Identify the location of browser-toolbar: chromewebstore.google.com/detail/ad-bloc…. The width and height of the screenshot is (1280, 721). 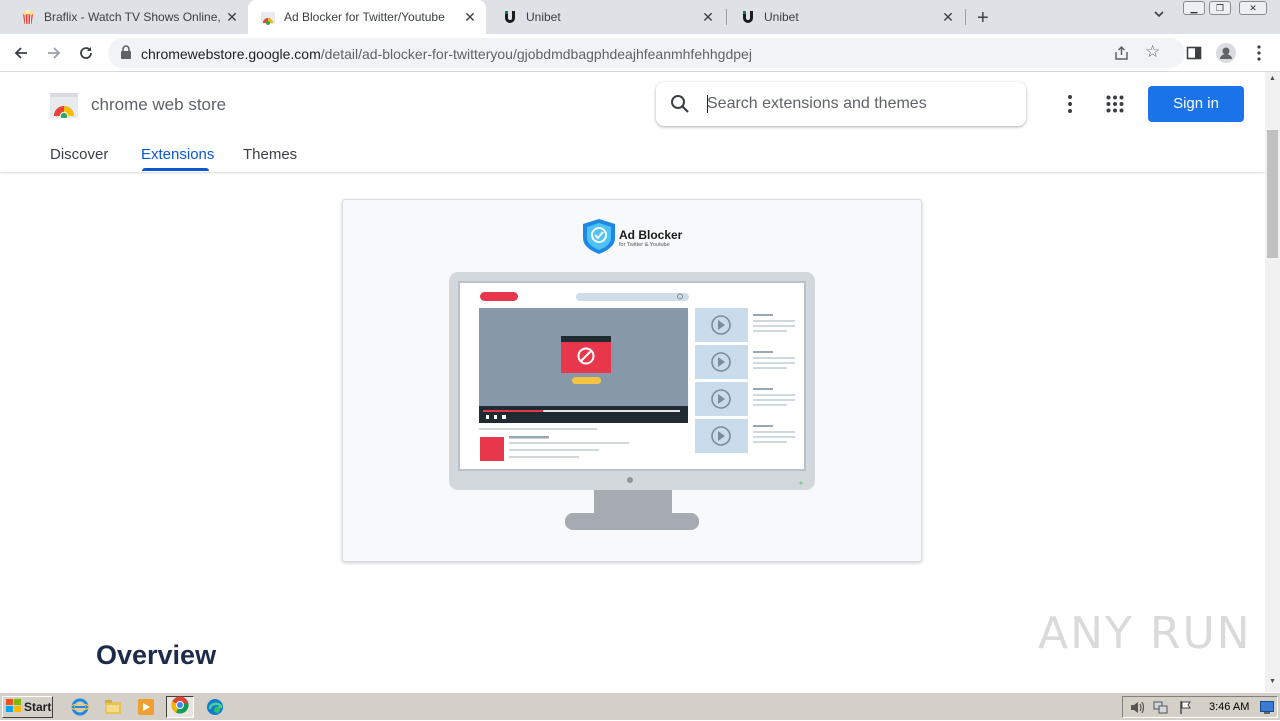
(640, 53).